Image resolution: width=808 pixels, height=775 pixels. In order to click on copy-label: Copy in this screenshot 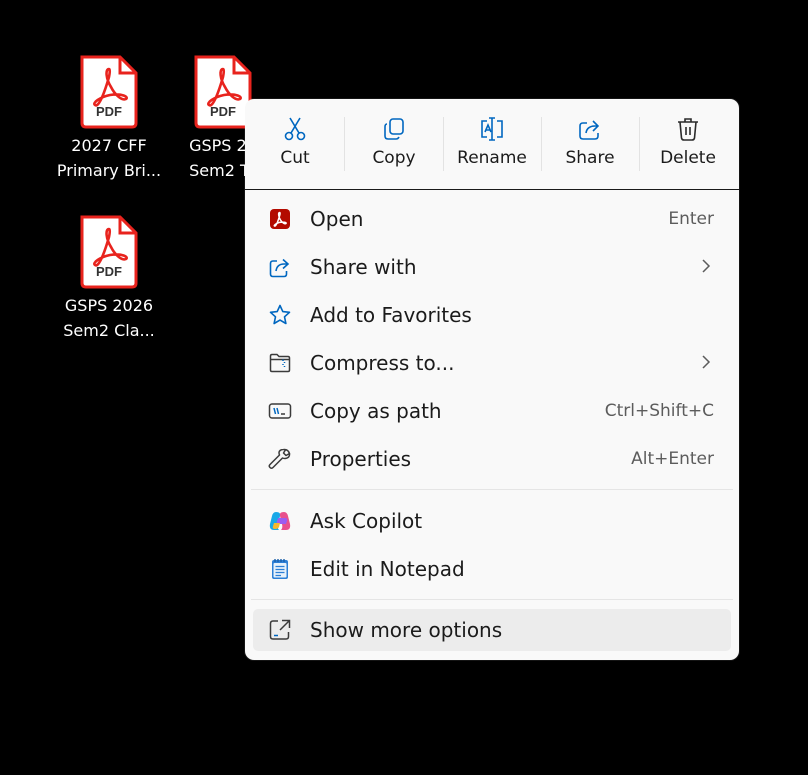, I will do `click(394, 158)`.